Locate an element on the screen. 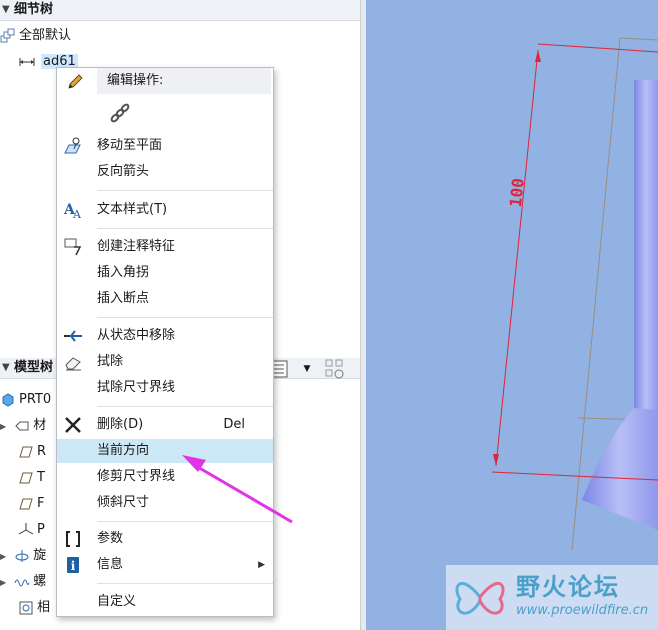  remove-from-state-icon is located at coordinates (73, 336).